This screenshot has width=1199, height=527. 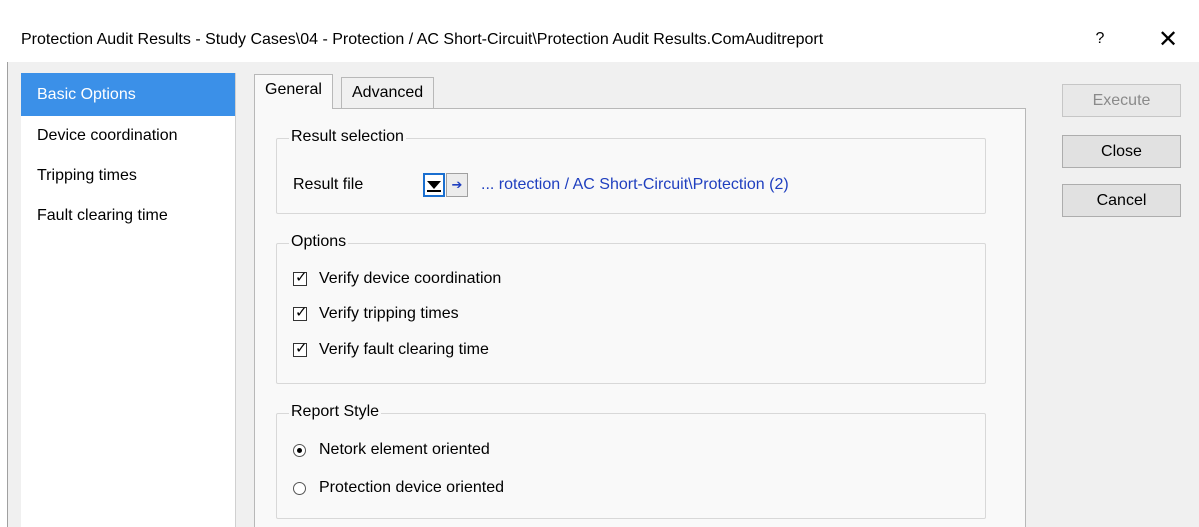 I want to click on checkbox-label: Verify device coordination, so click(x=410, y=278).